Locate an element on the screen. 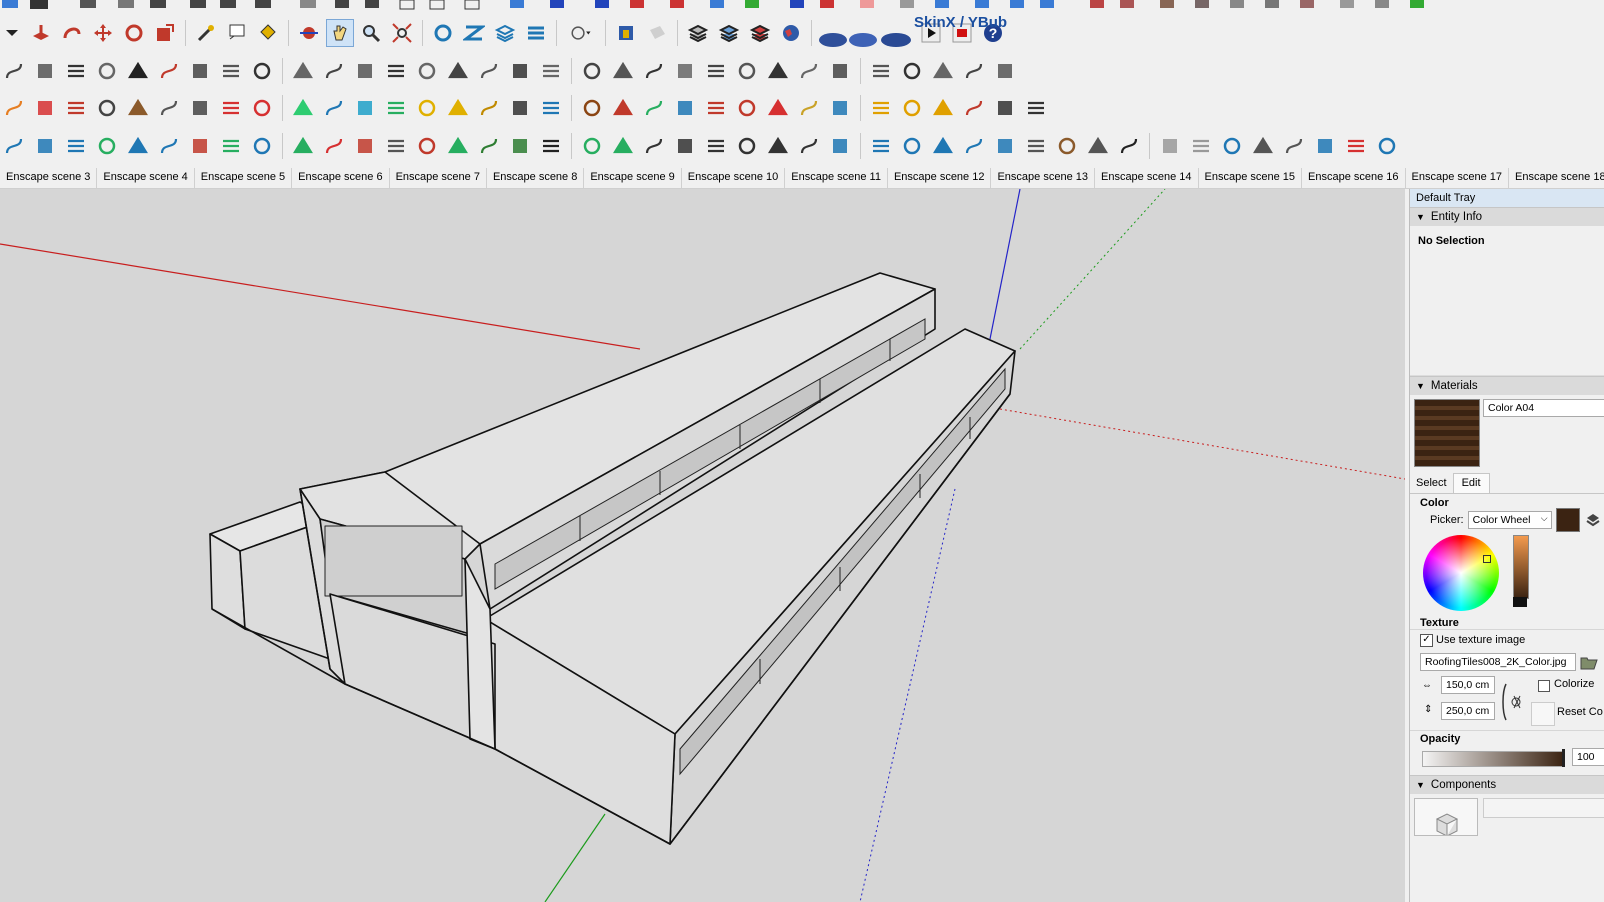 The height and width of the screenshot is (902, 1604). scene-tab: Enscape scene 12 is located at coordinates (940, 178).